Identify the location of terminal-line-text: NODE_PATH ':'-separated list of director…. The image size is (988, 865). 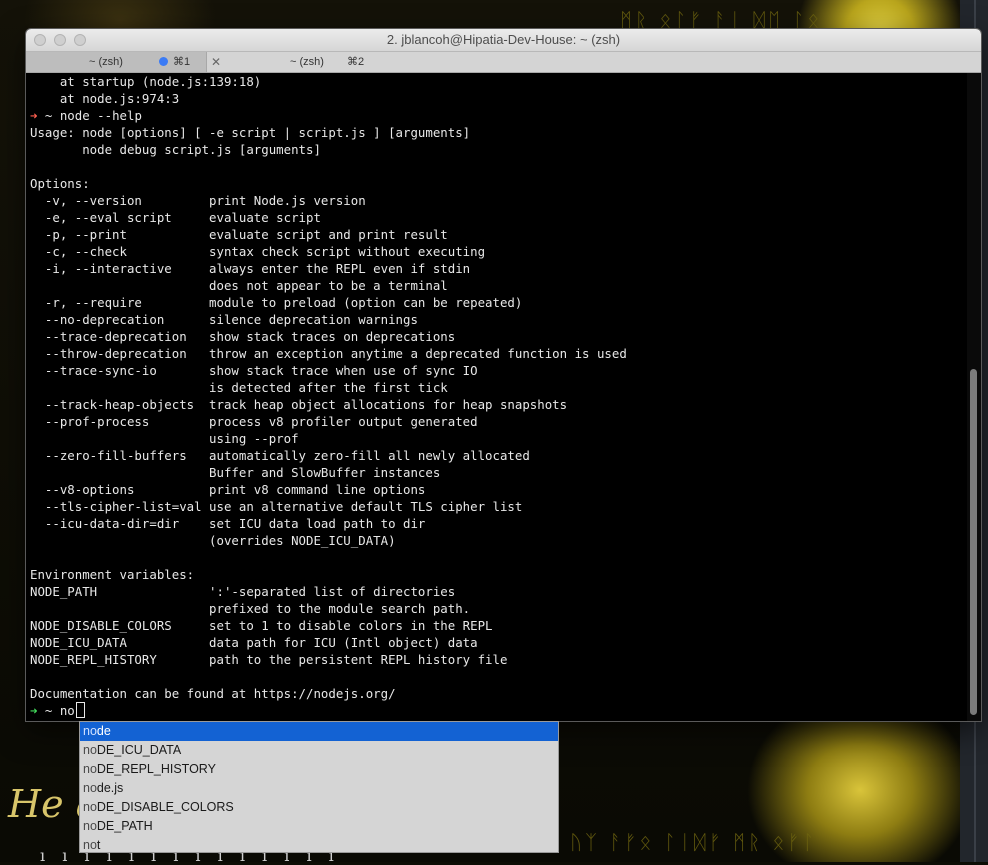
(243, 591).